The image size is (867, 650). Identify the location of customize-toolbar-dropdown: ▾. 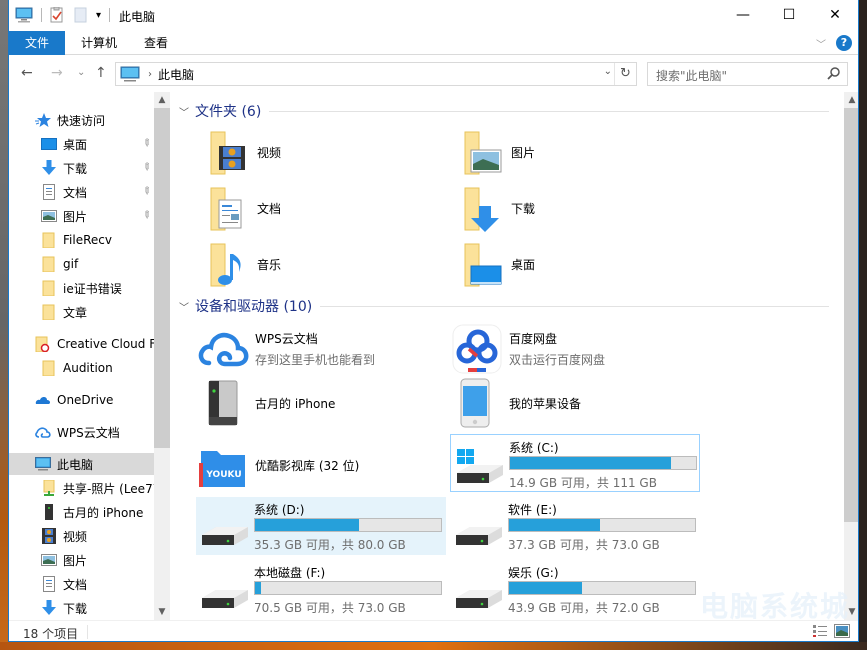
(98, 15).